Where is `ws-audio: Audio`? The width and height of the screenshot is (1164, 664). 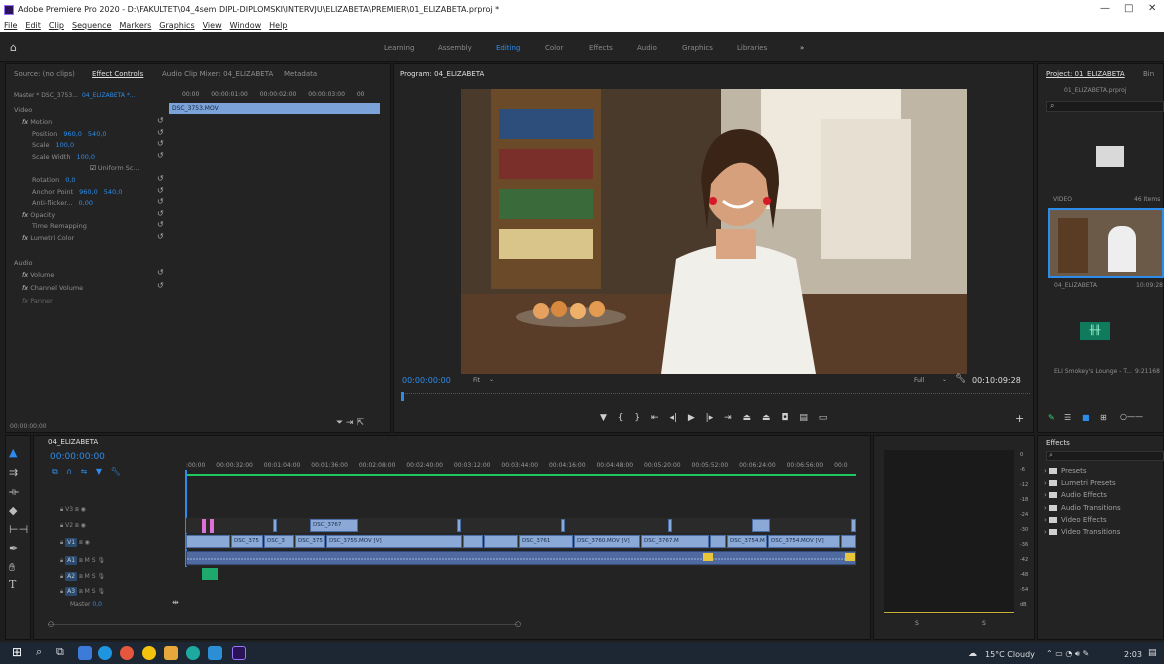
ws-audio: Audio is located at coordinates (647, 48).